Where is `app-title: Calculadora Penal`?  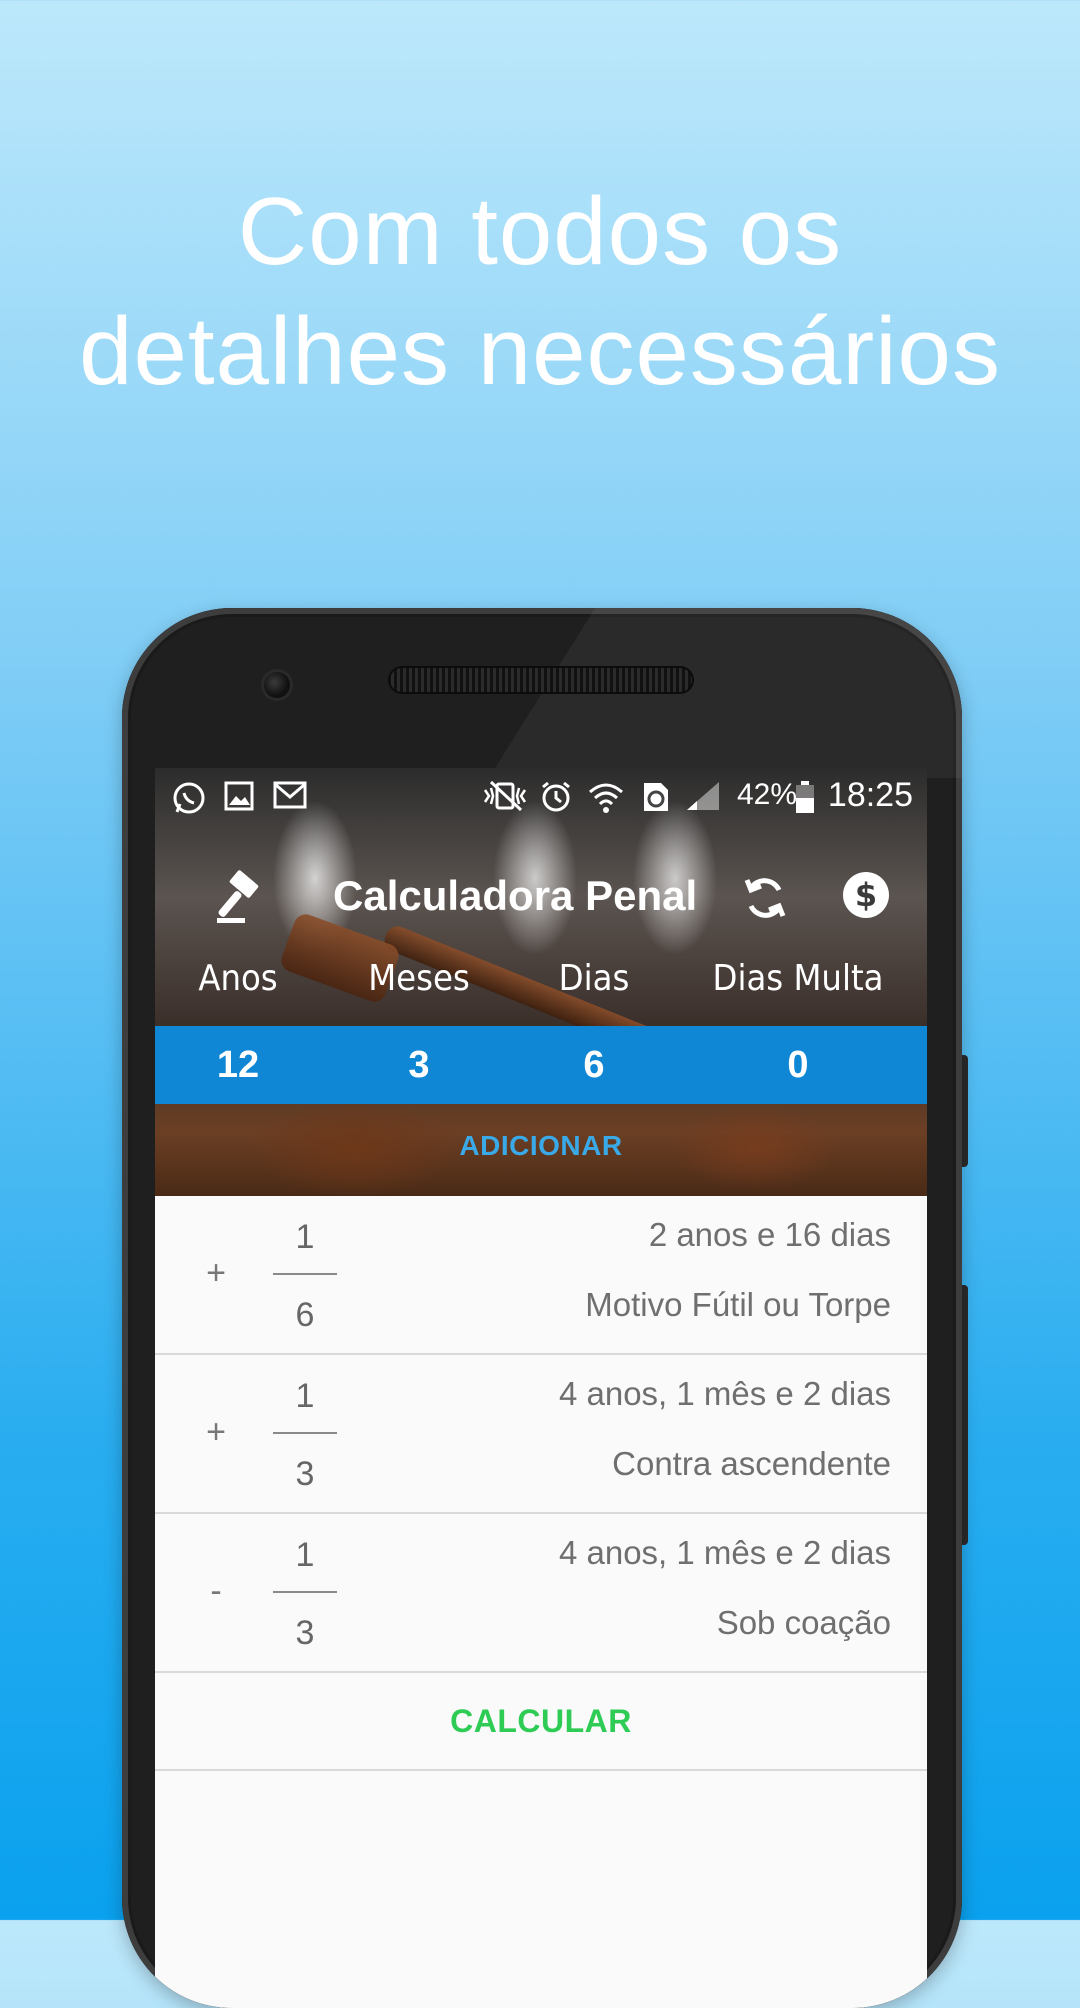
app-title: Calculadora Penal is located at coordinates (515, 895).